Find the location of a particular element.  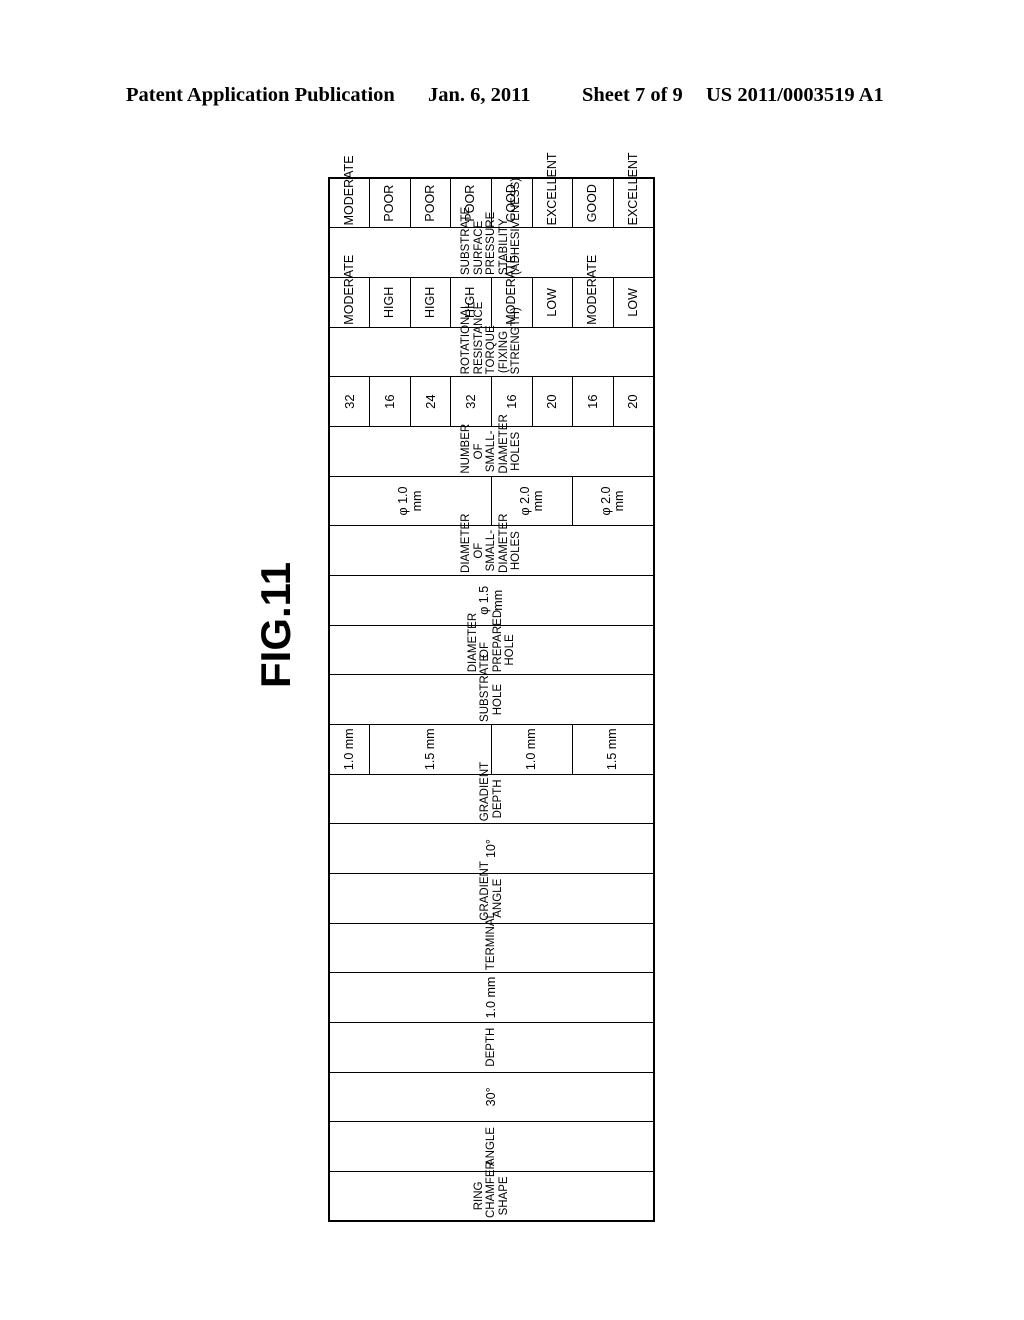

column-header-depth: DEPTH is located at coordinates (491, 1047).